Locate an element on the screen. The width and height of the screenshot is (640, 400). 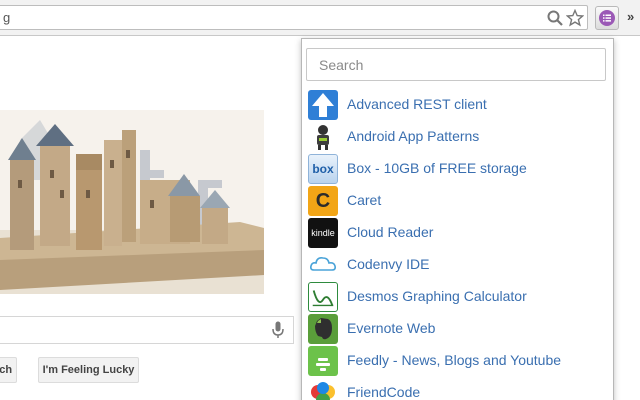
app-name: Advanced REST client is located at coordinates (417, 104).